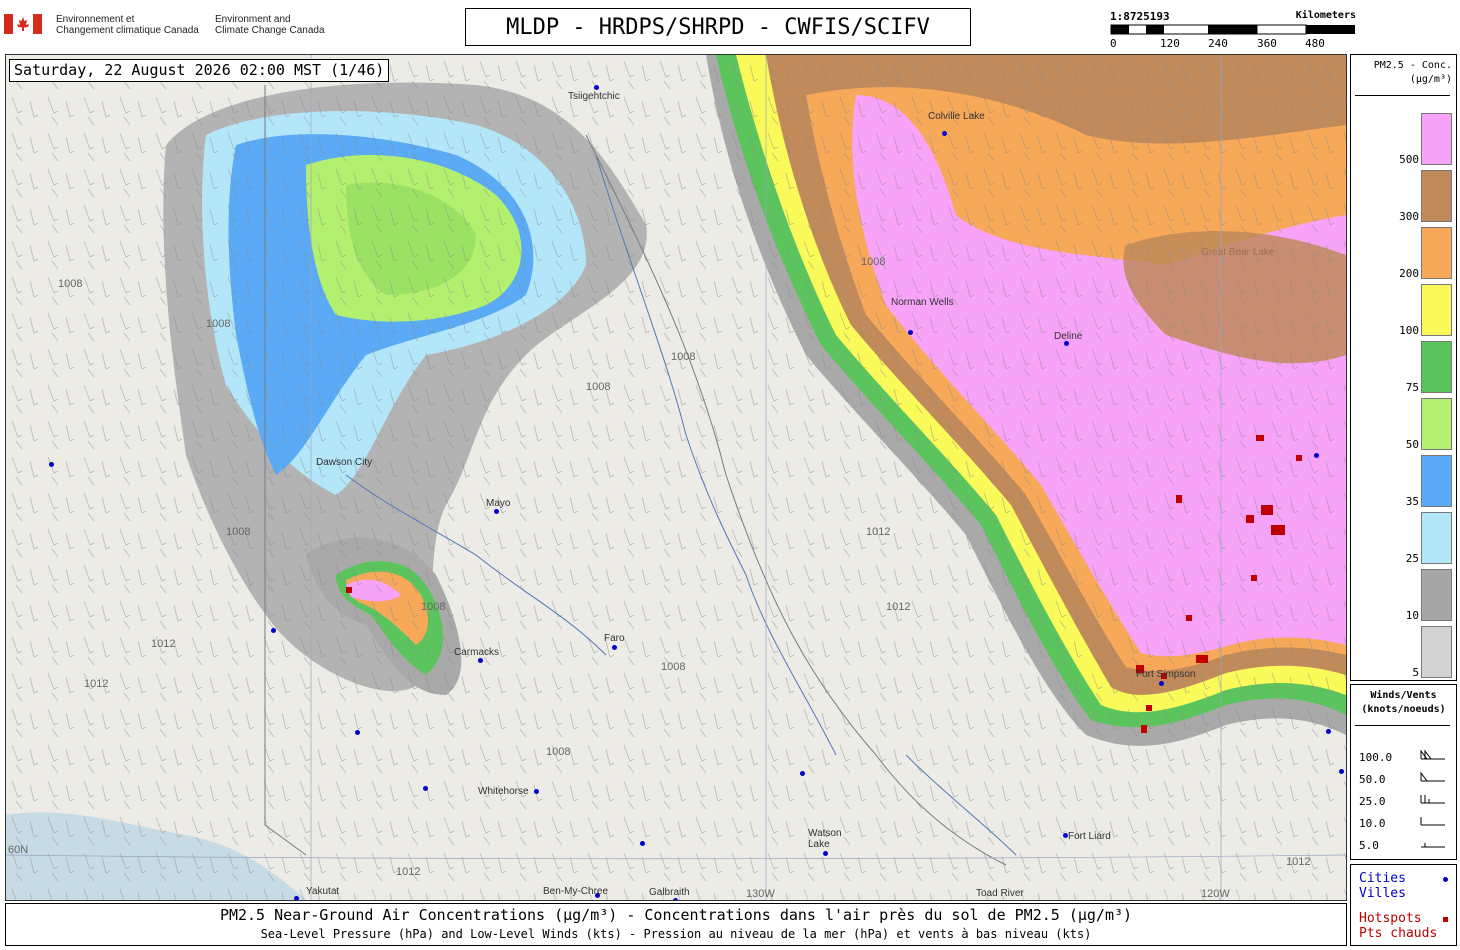 The height and width of the screenshot is (950, 1460). I want to click on dept-name-fr-line1: Environnement et, so click(95, 19).